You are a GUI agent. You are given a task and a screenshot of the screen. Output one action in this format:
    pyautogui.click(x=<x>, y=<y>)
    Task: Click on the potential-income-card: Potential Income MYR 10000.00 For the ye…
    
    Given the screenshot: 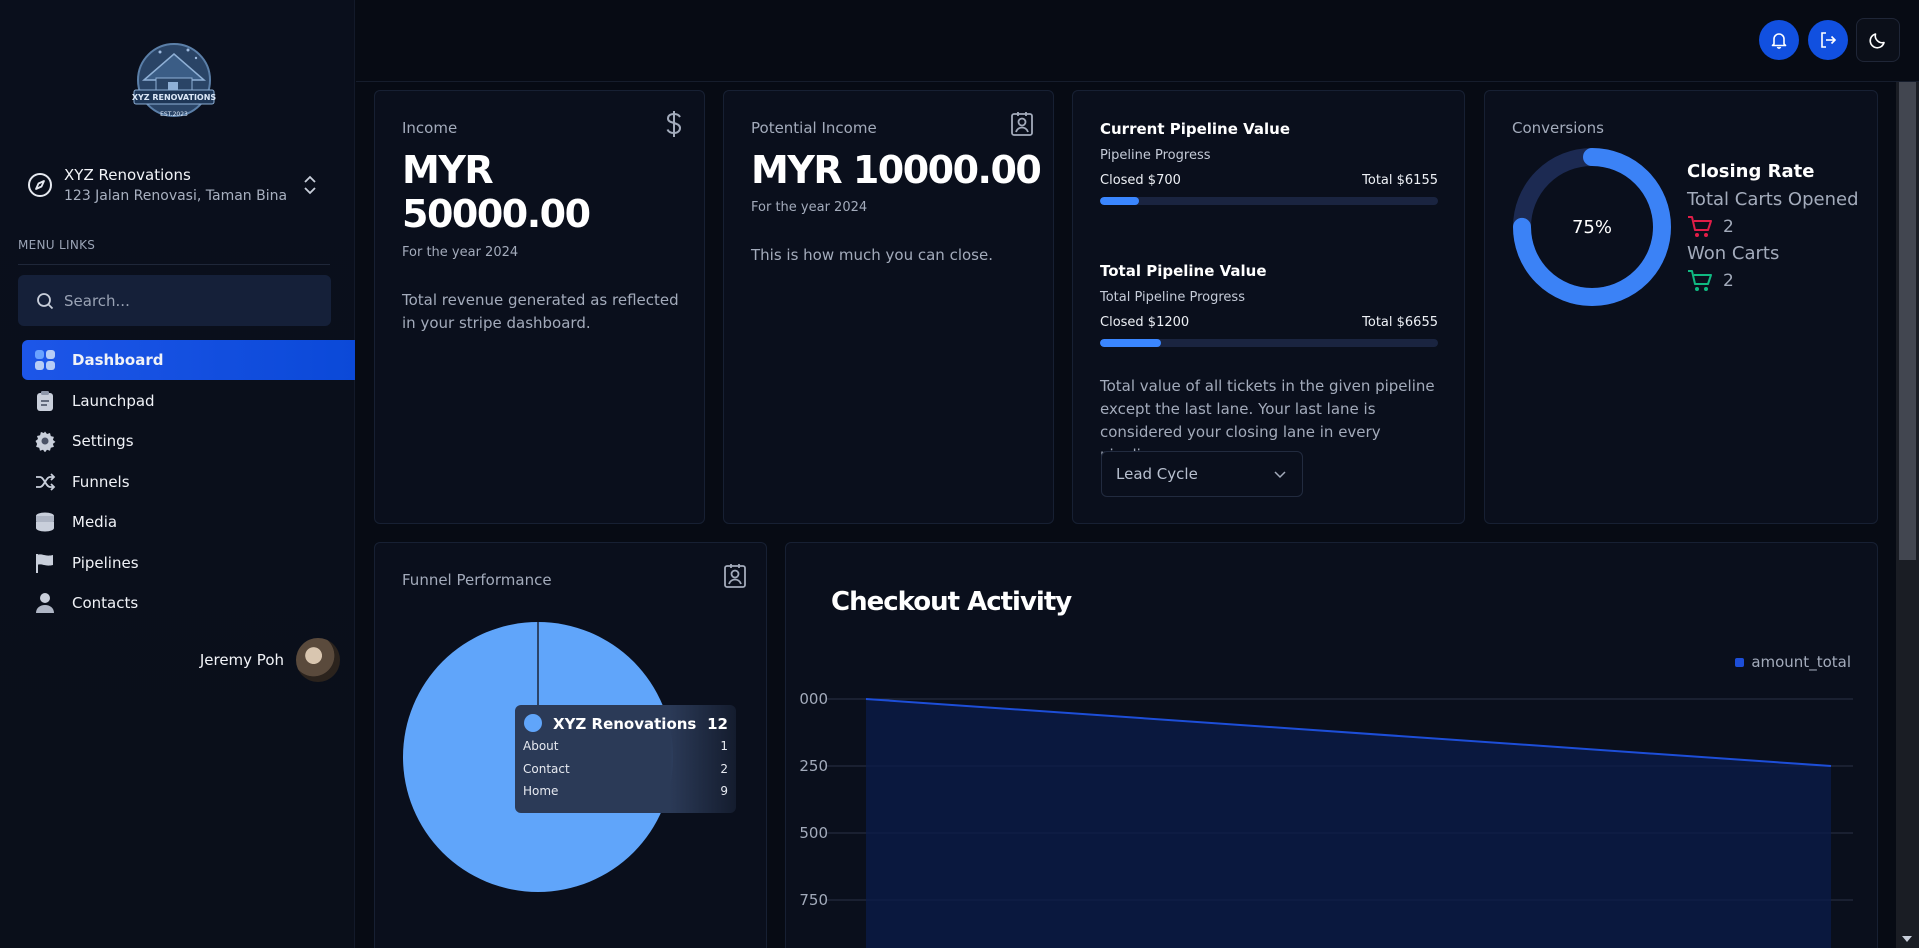 What is the action you would take?
    pyautogui.click(x=888, y=307)
    